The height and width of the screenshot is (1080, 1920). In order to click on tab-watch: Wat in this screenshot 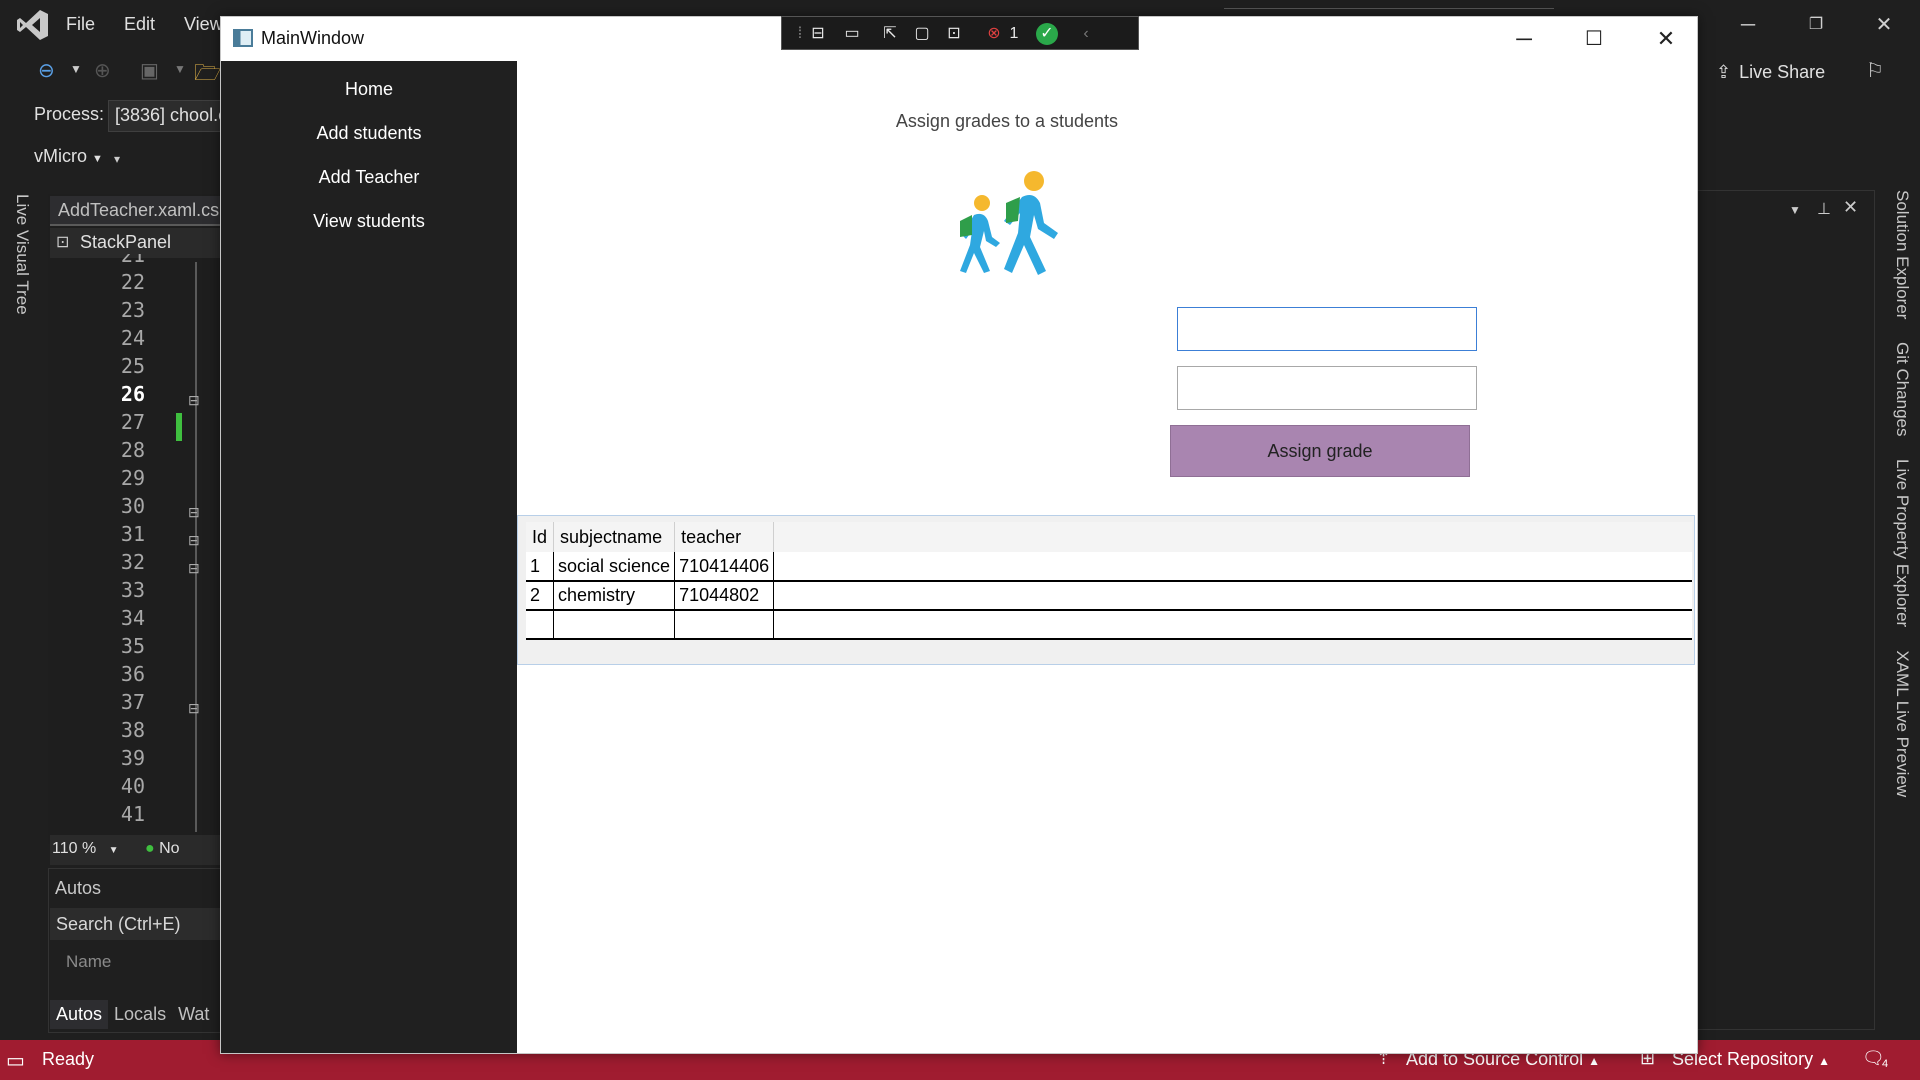, I will do `click(193, 1014)`.